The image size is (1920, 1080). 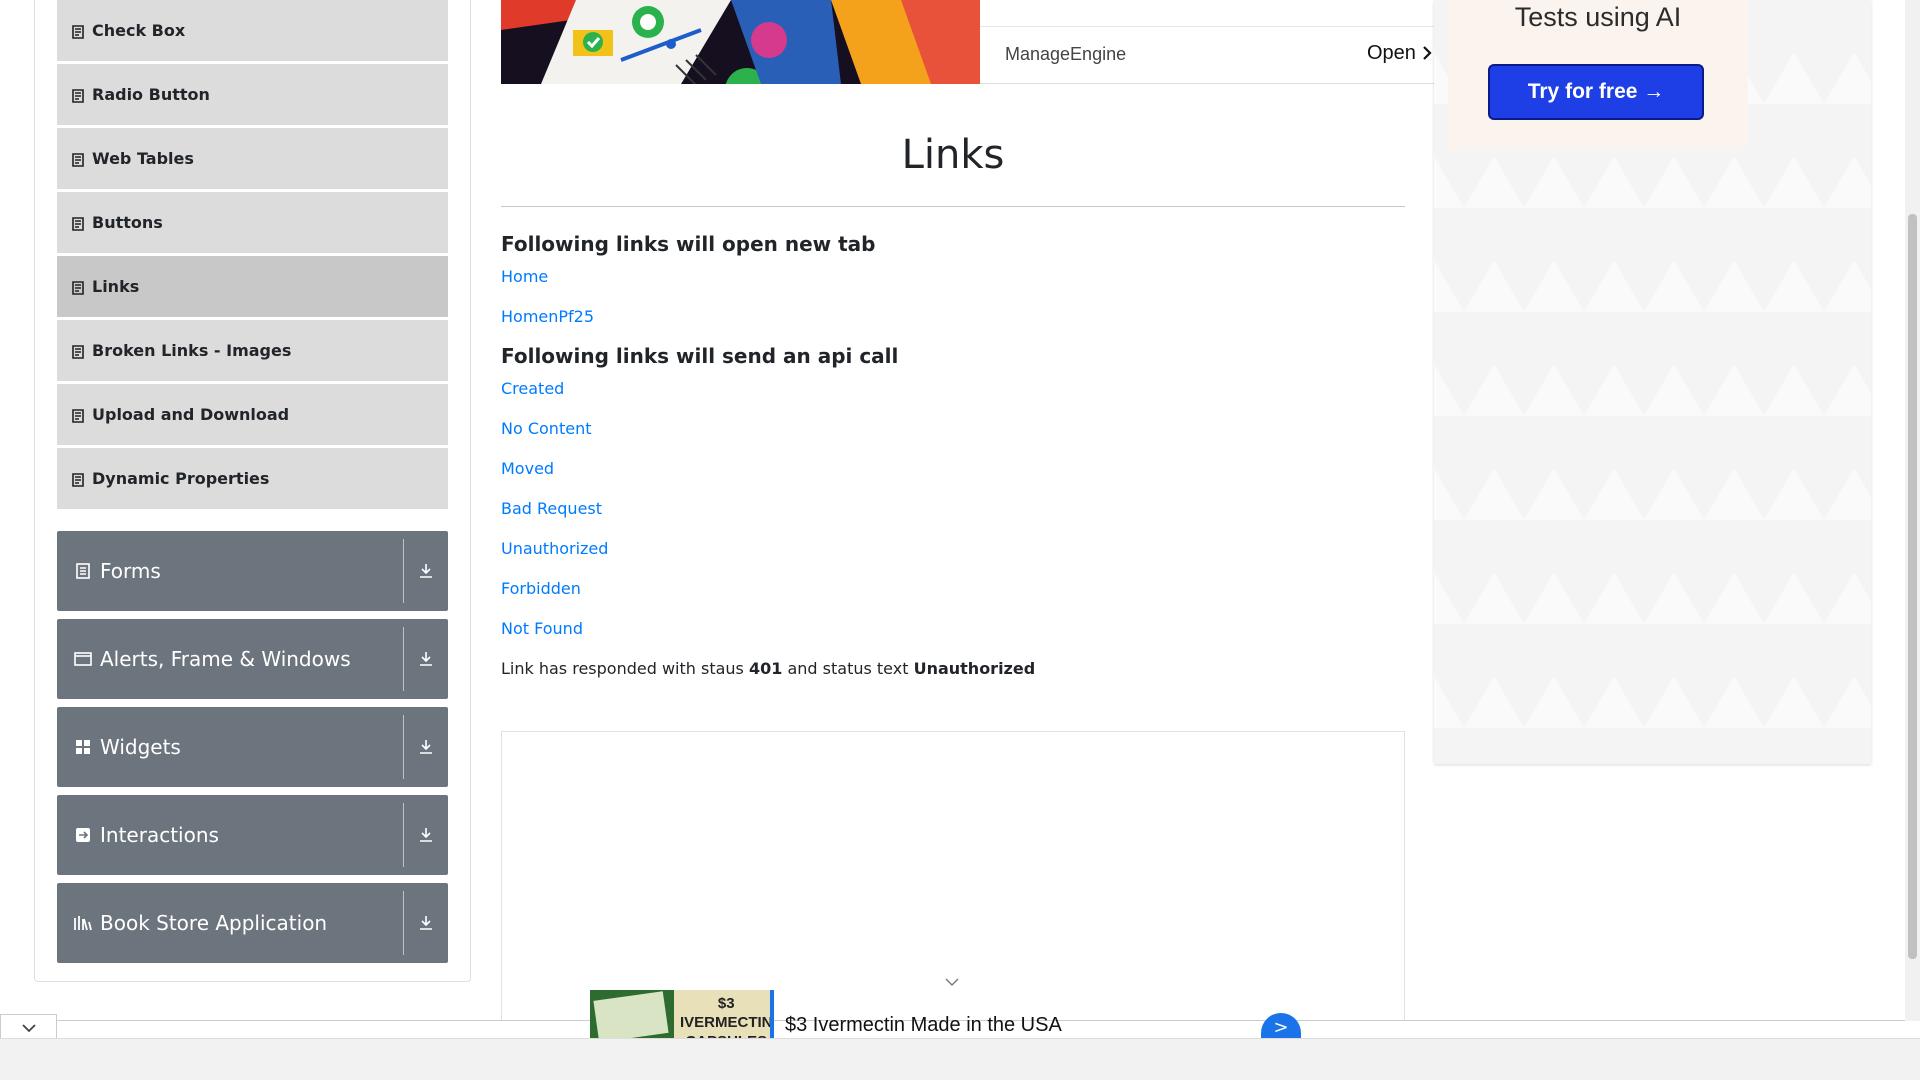 What do you see at coordinates (192, 350) in the screenshot?
I see `menu-item-label: Broken Links - Images` at bounding box center [192, 350].